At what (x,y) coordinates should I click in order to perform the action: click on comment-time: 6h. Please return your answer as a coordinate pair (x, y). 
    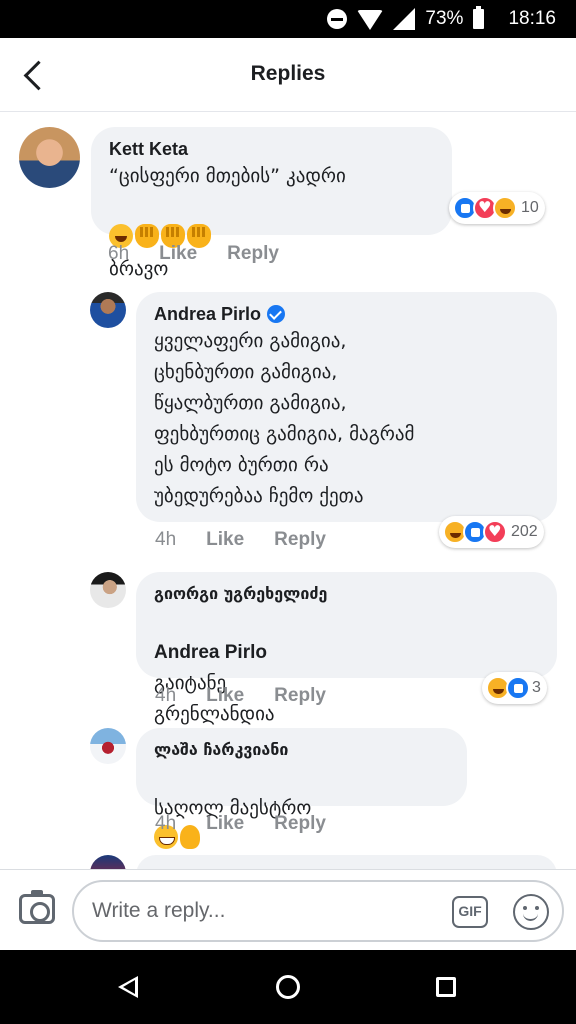
    Looking at the image, I should click on (119, 253).